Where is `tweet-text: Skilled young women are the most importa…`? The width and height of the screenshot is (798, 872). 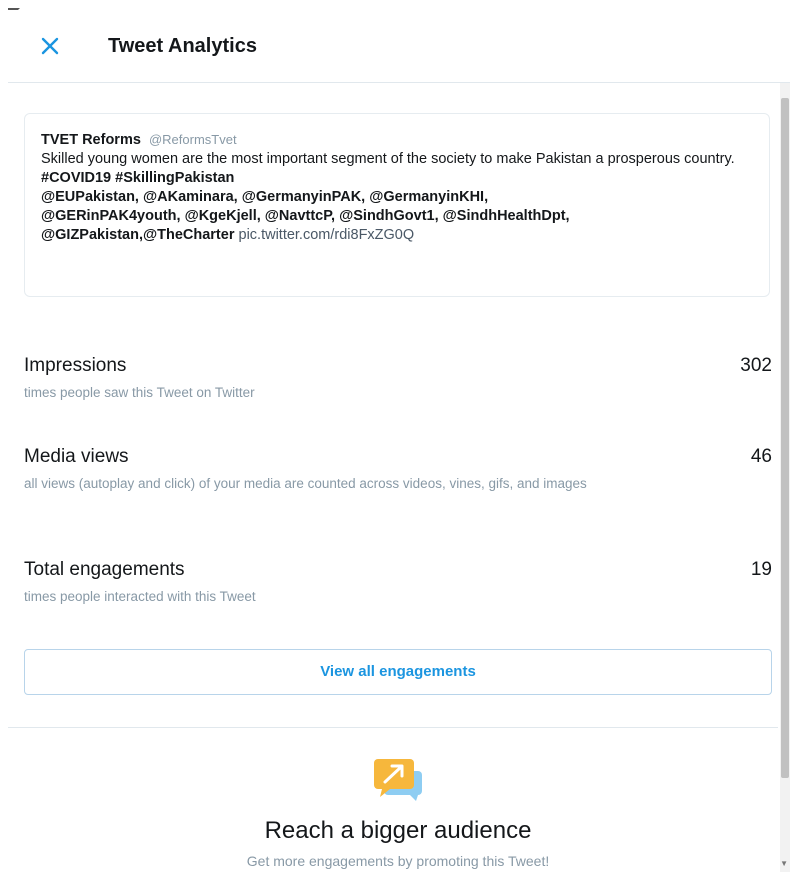 tweet-text: Skilled young women are the most importa… is located at coordinates (388, 159).